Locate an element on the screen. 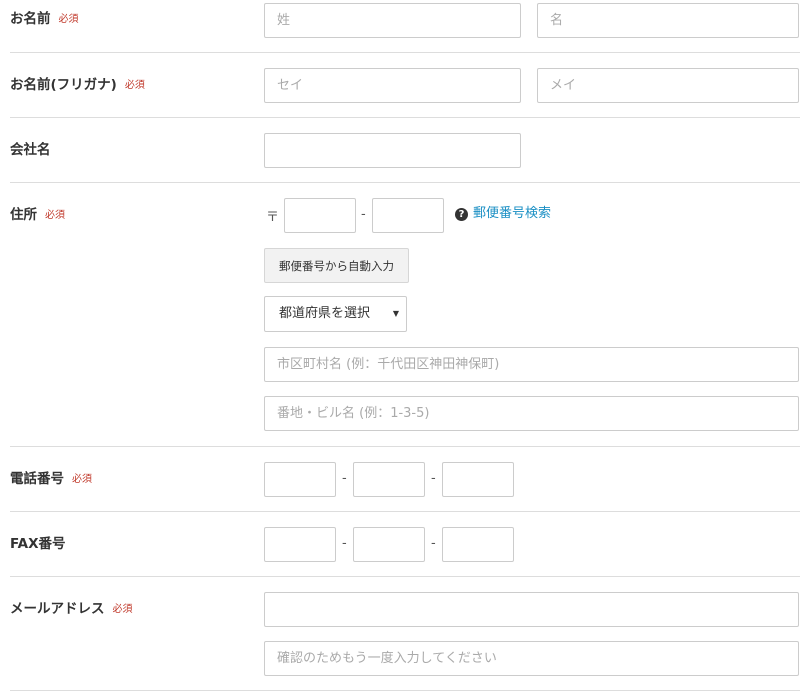 The height and width of the screenshot is (696, 800). last-name-input is located at coordinates (392, 20).